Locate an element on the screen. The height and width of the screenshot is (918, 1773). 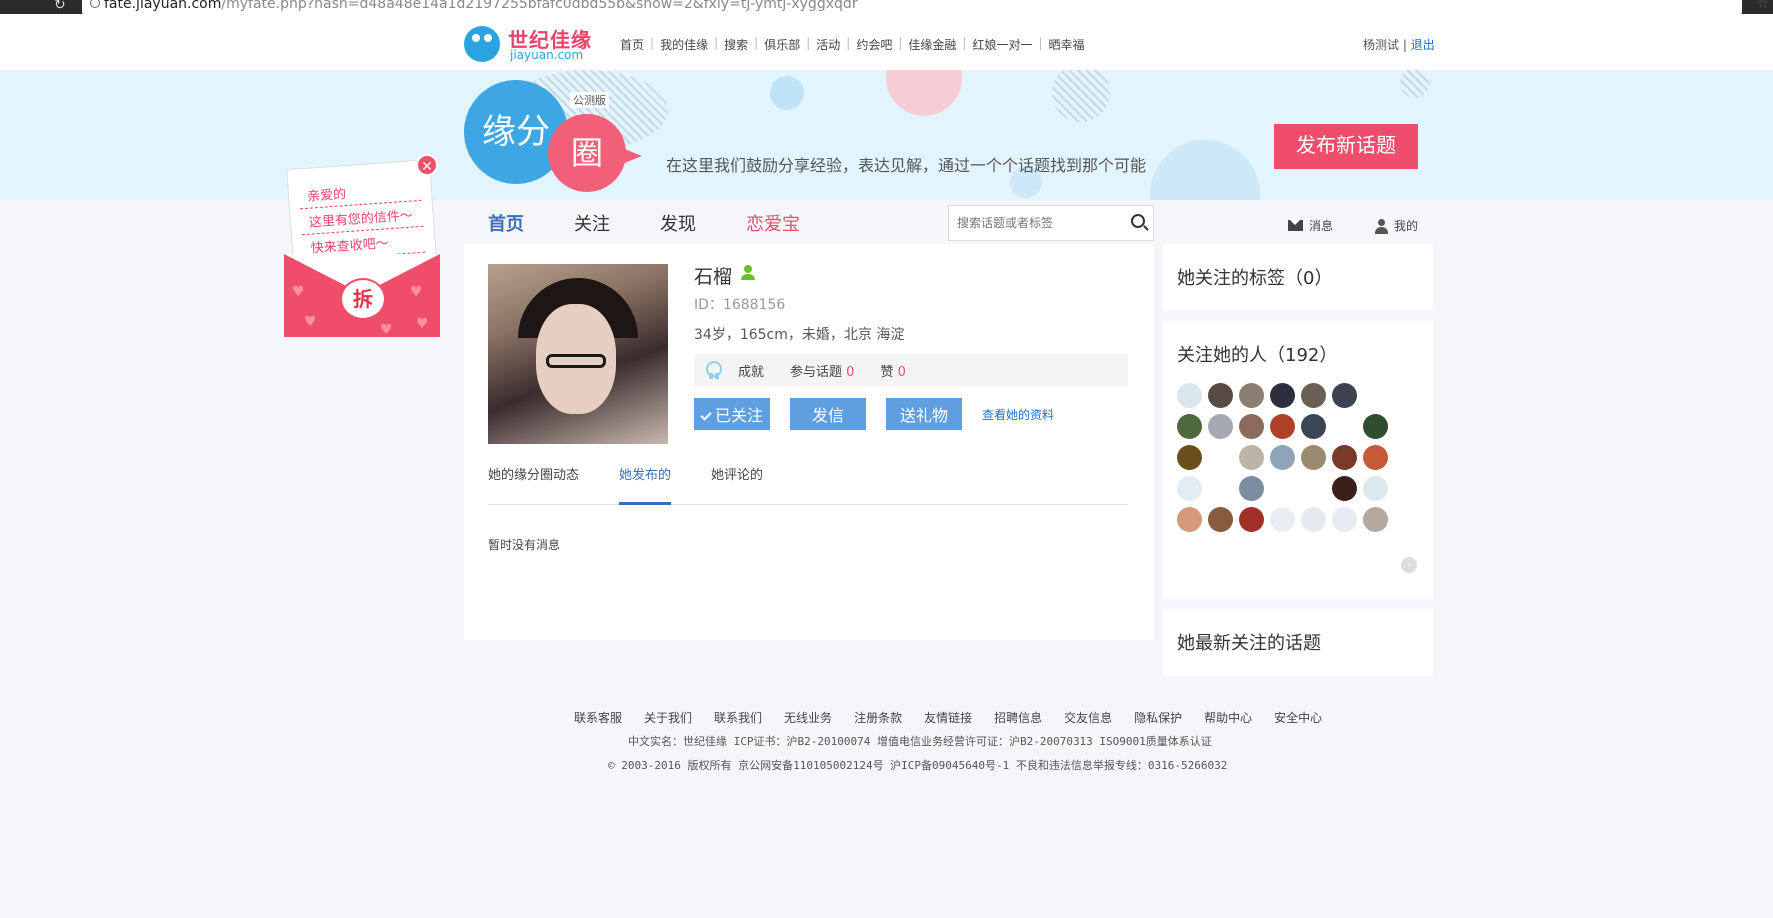
footer-link: 联系客服 is located at coordinates (598, 717).